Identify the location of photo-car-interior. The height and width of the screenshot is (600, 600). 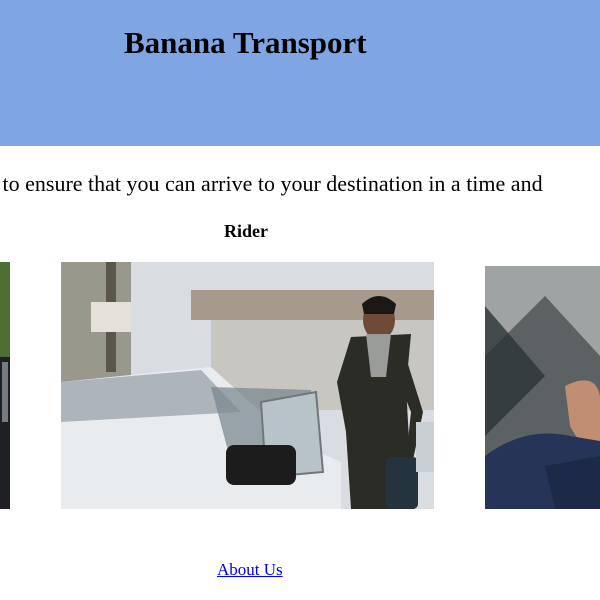
(5, 385).